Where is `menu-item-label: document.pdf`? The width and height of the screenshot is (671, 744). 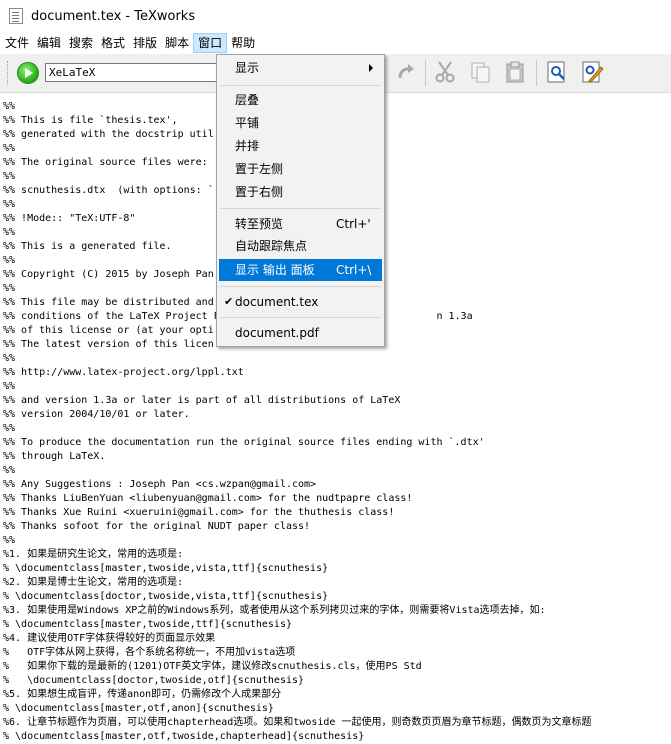 menu-item-label: document.pdf is located at coordinates (277, 333).